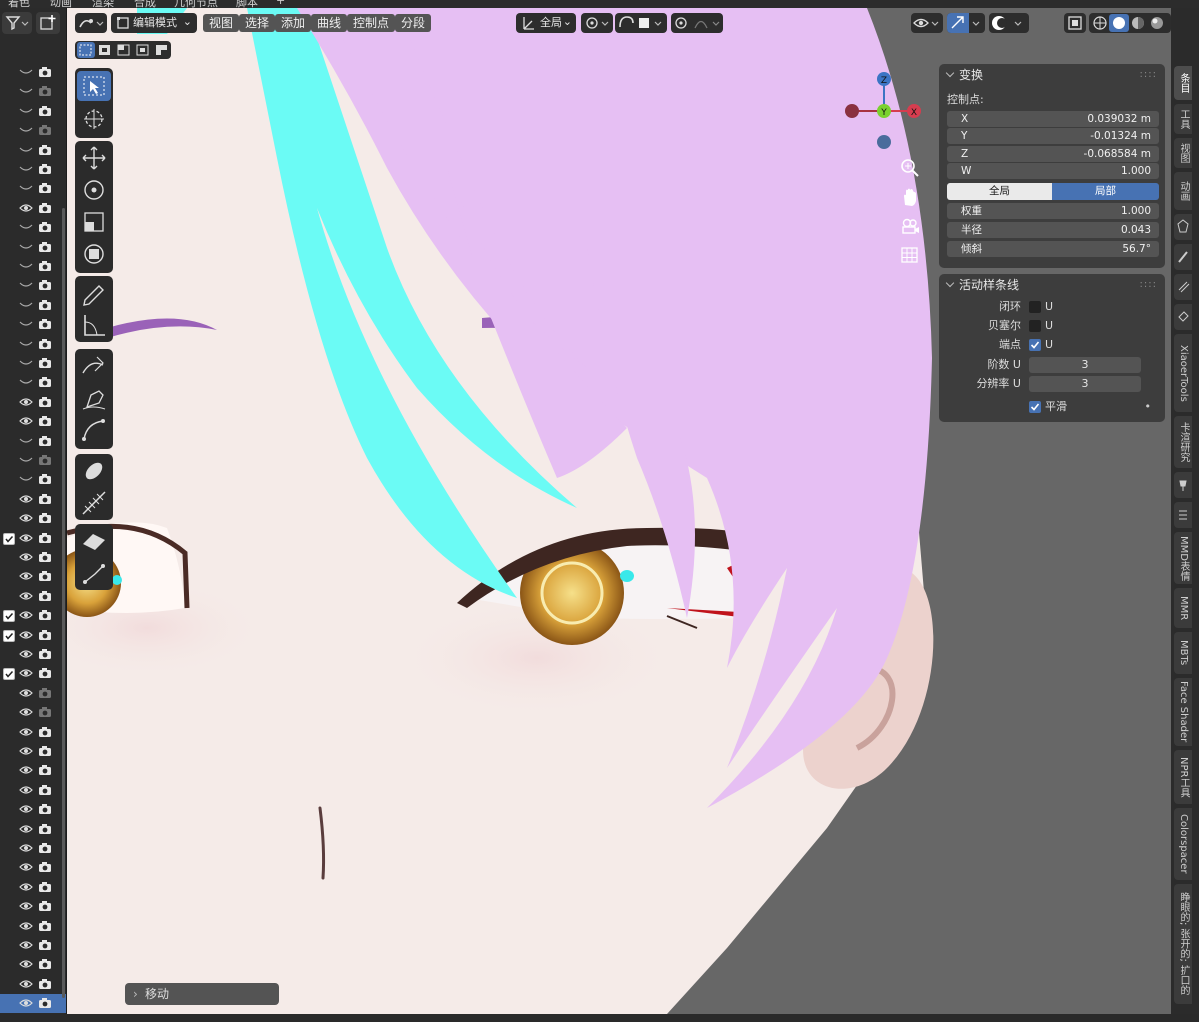  Describe the element at coordinates (196, 4) in the screenshot. I see `workspace-tab: 几何节点` at that location.